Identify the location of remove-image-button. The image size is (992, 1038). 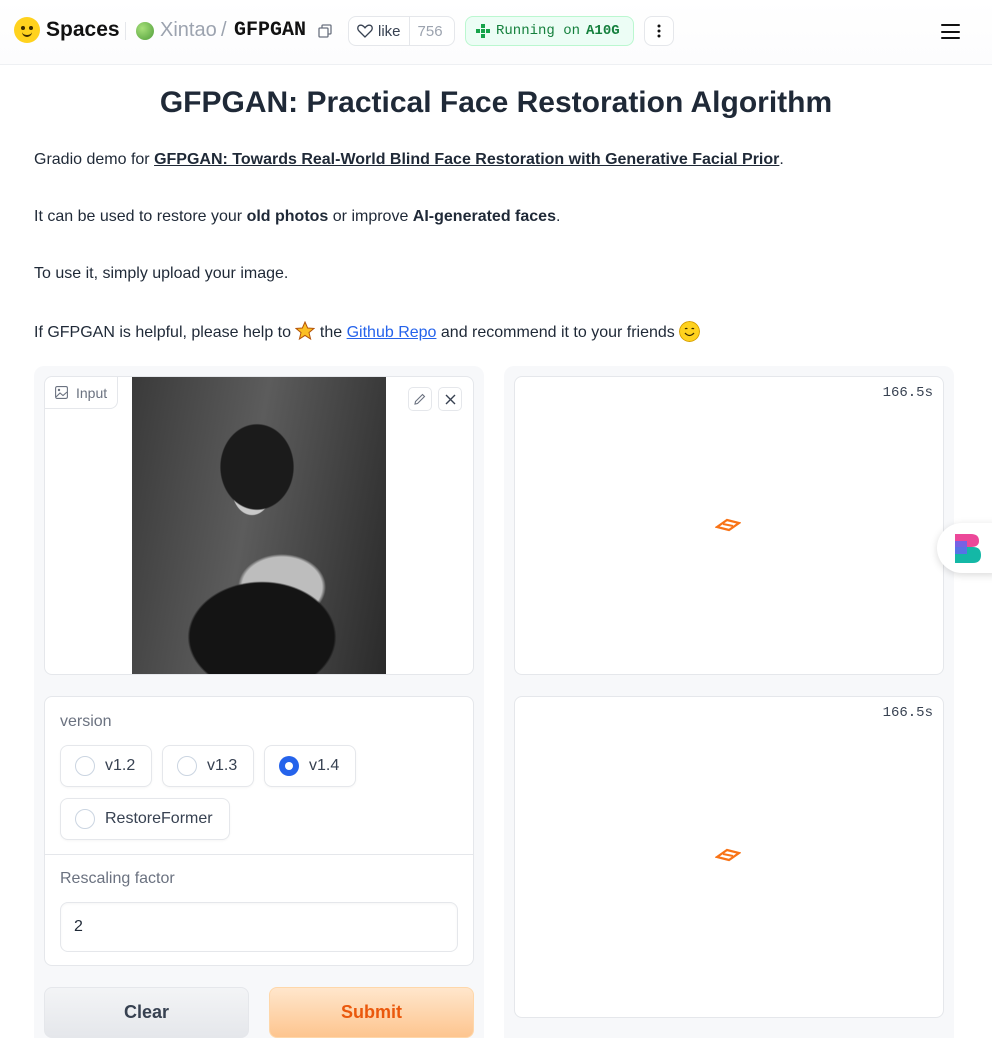
(450, 399).